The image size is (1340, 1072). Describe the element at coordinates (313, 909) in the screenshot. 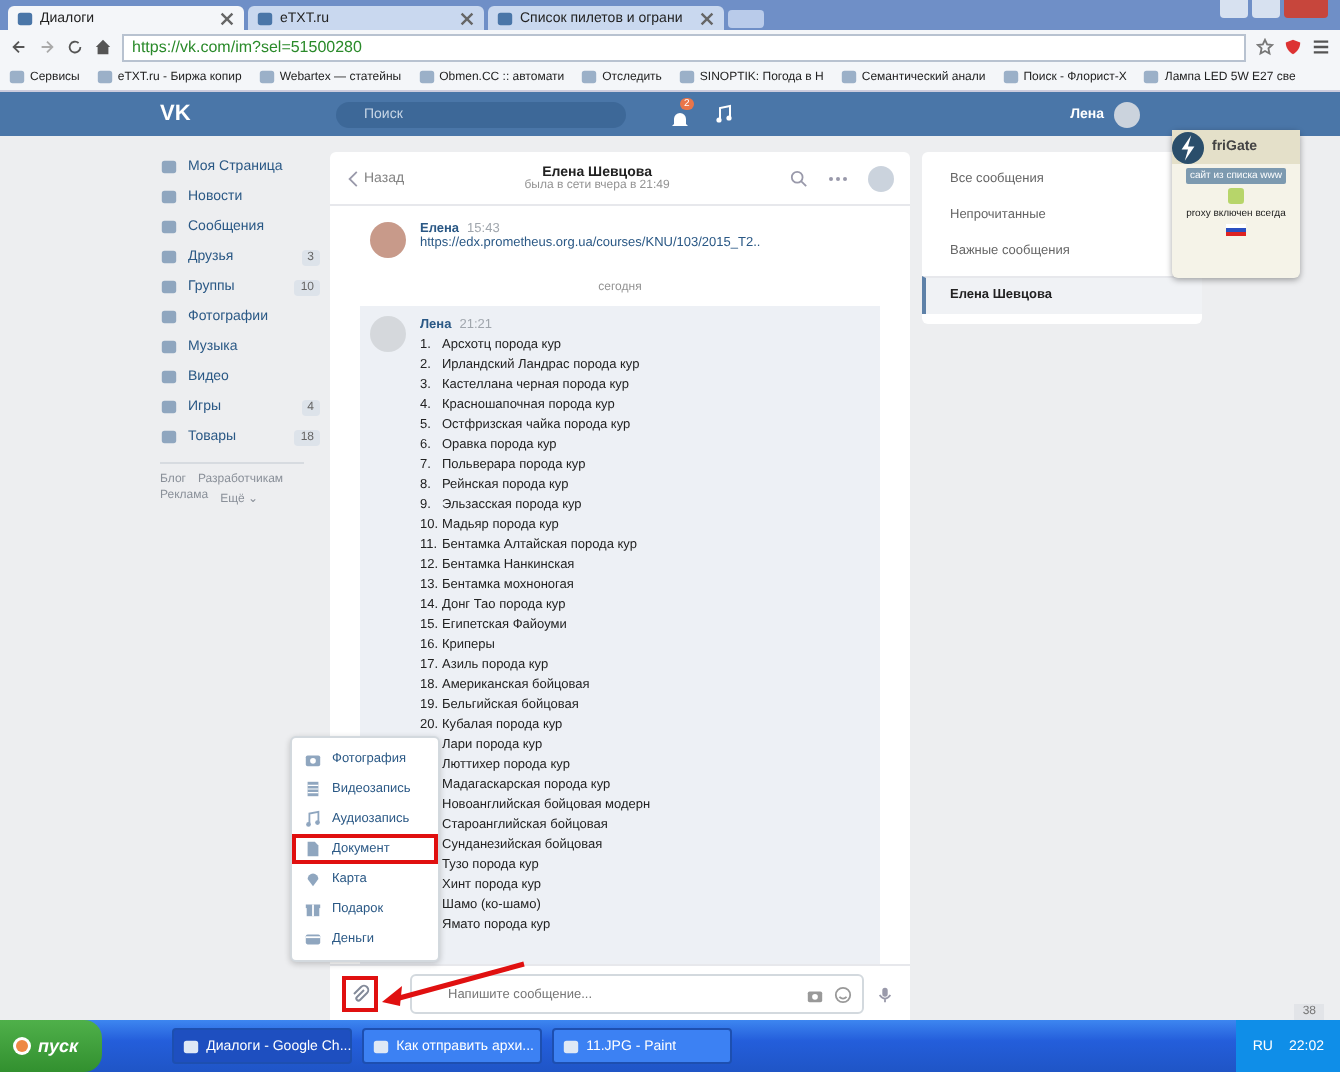

I see `gift-icon` at that location.